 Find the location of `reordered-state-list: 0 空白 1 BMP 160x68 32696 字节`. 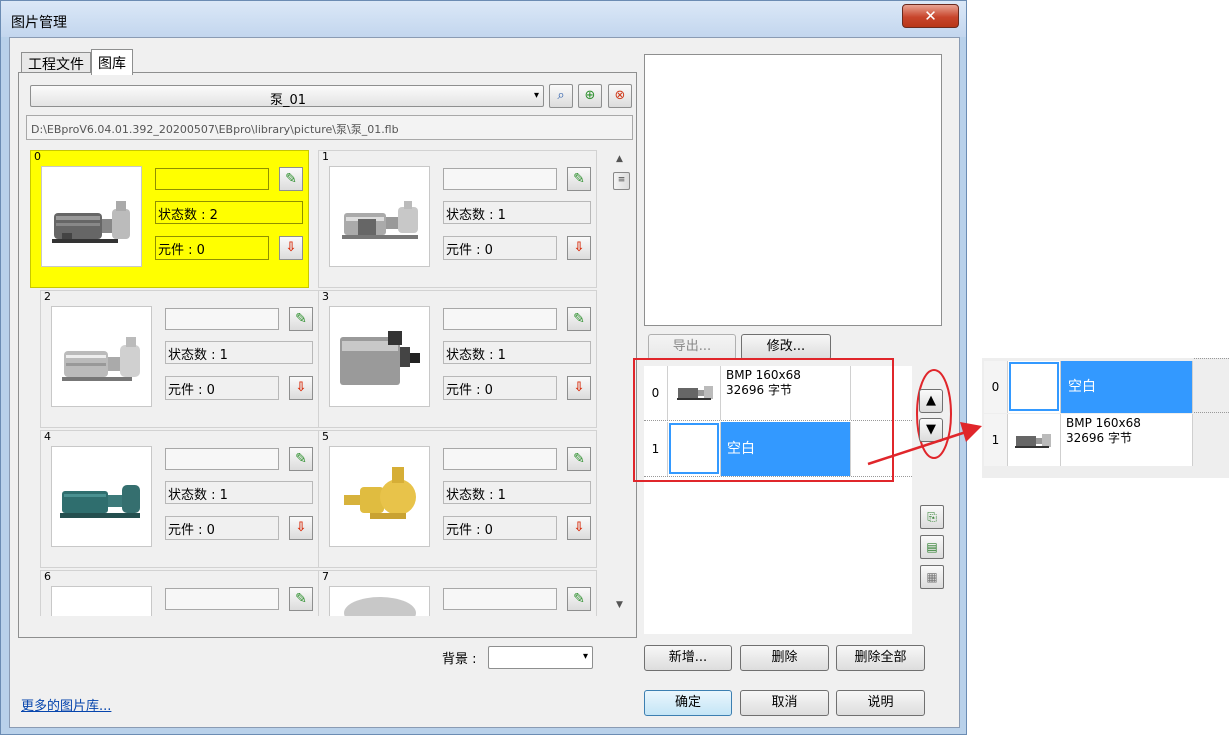

reordered-state-list: 0 空白 1 BMP 160x68 32696 字节 is located at coordinates (1105, 418).